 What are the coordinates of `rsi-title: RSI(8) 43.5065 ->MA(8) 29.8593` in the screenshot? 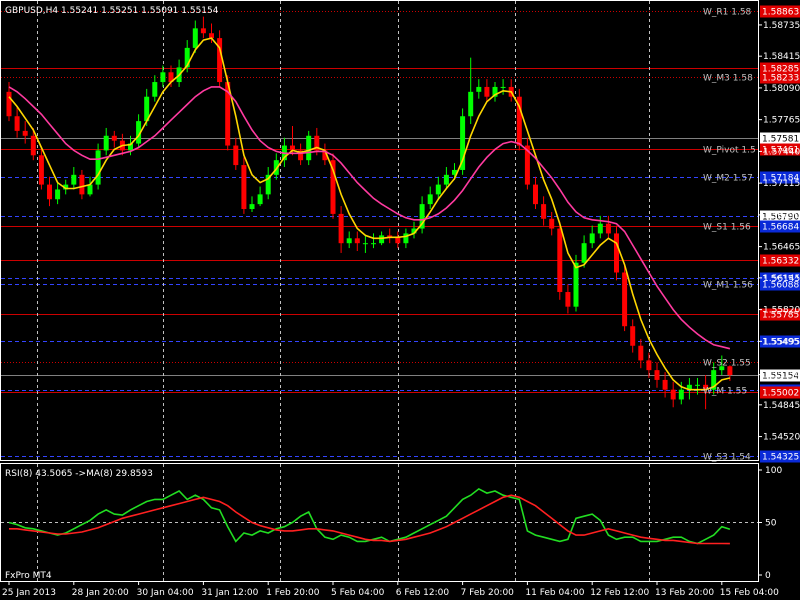 It's located at (79, 474).